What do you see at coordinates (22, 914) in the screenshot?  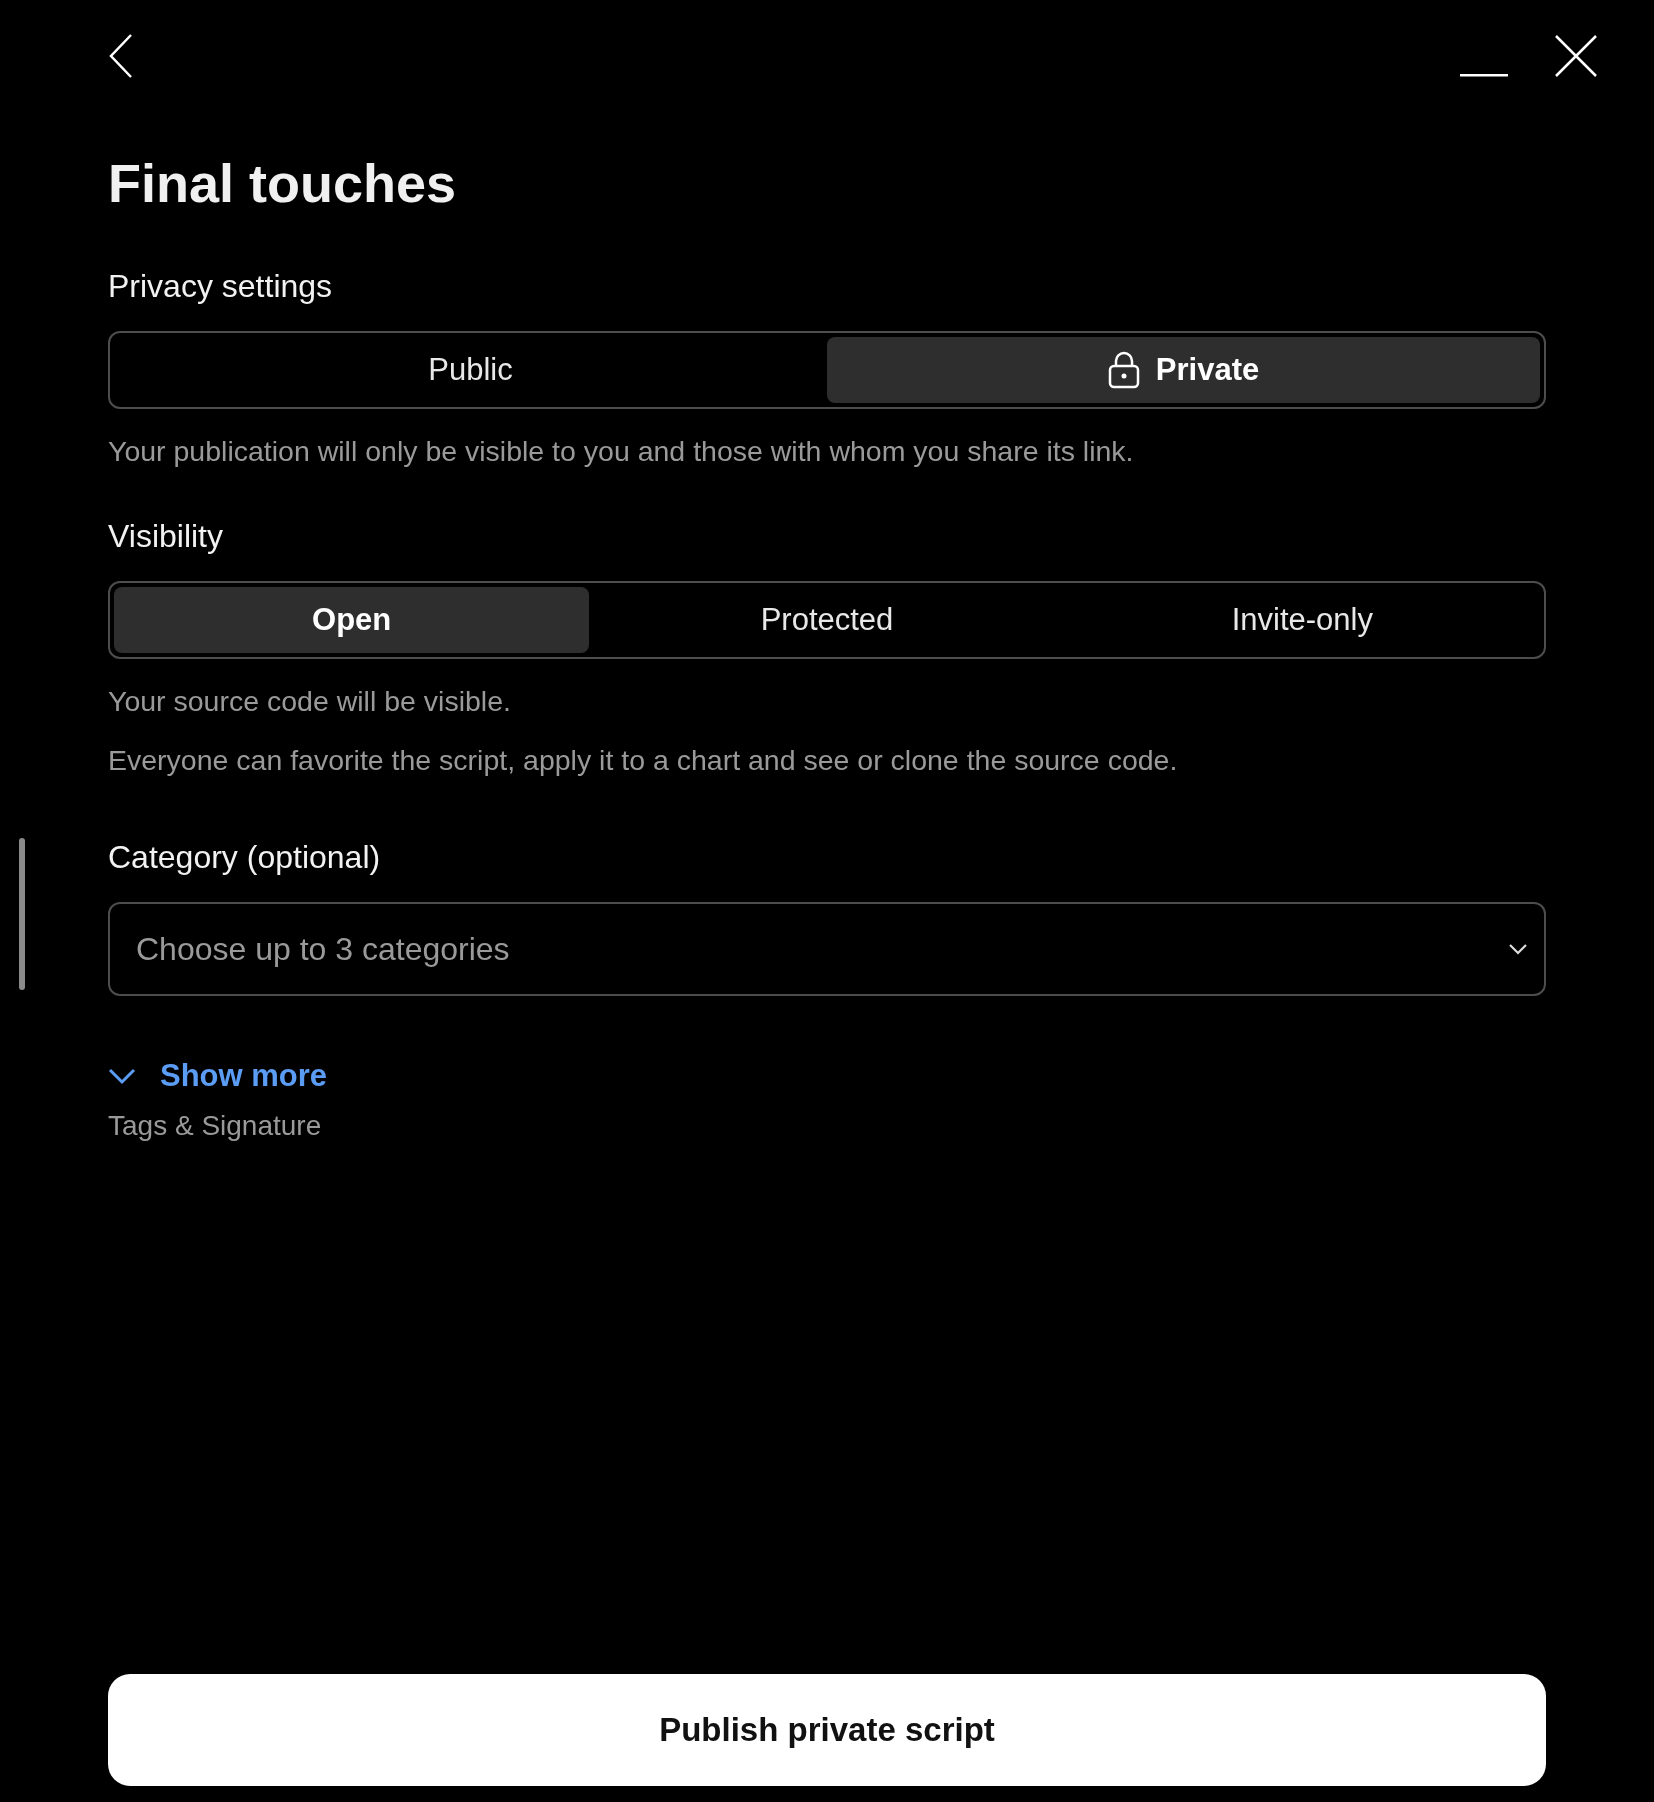 I see `scrollbar` at bounding box center [22, 914].